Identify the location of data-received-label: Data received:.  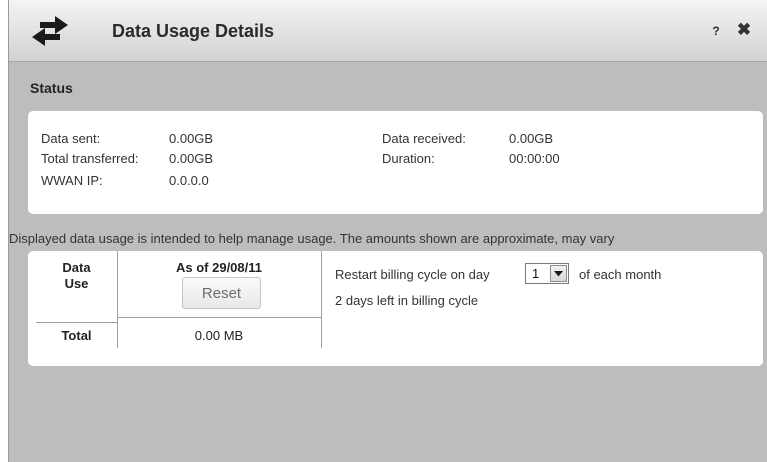
(424, 138).